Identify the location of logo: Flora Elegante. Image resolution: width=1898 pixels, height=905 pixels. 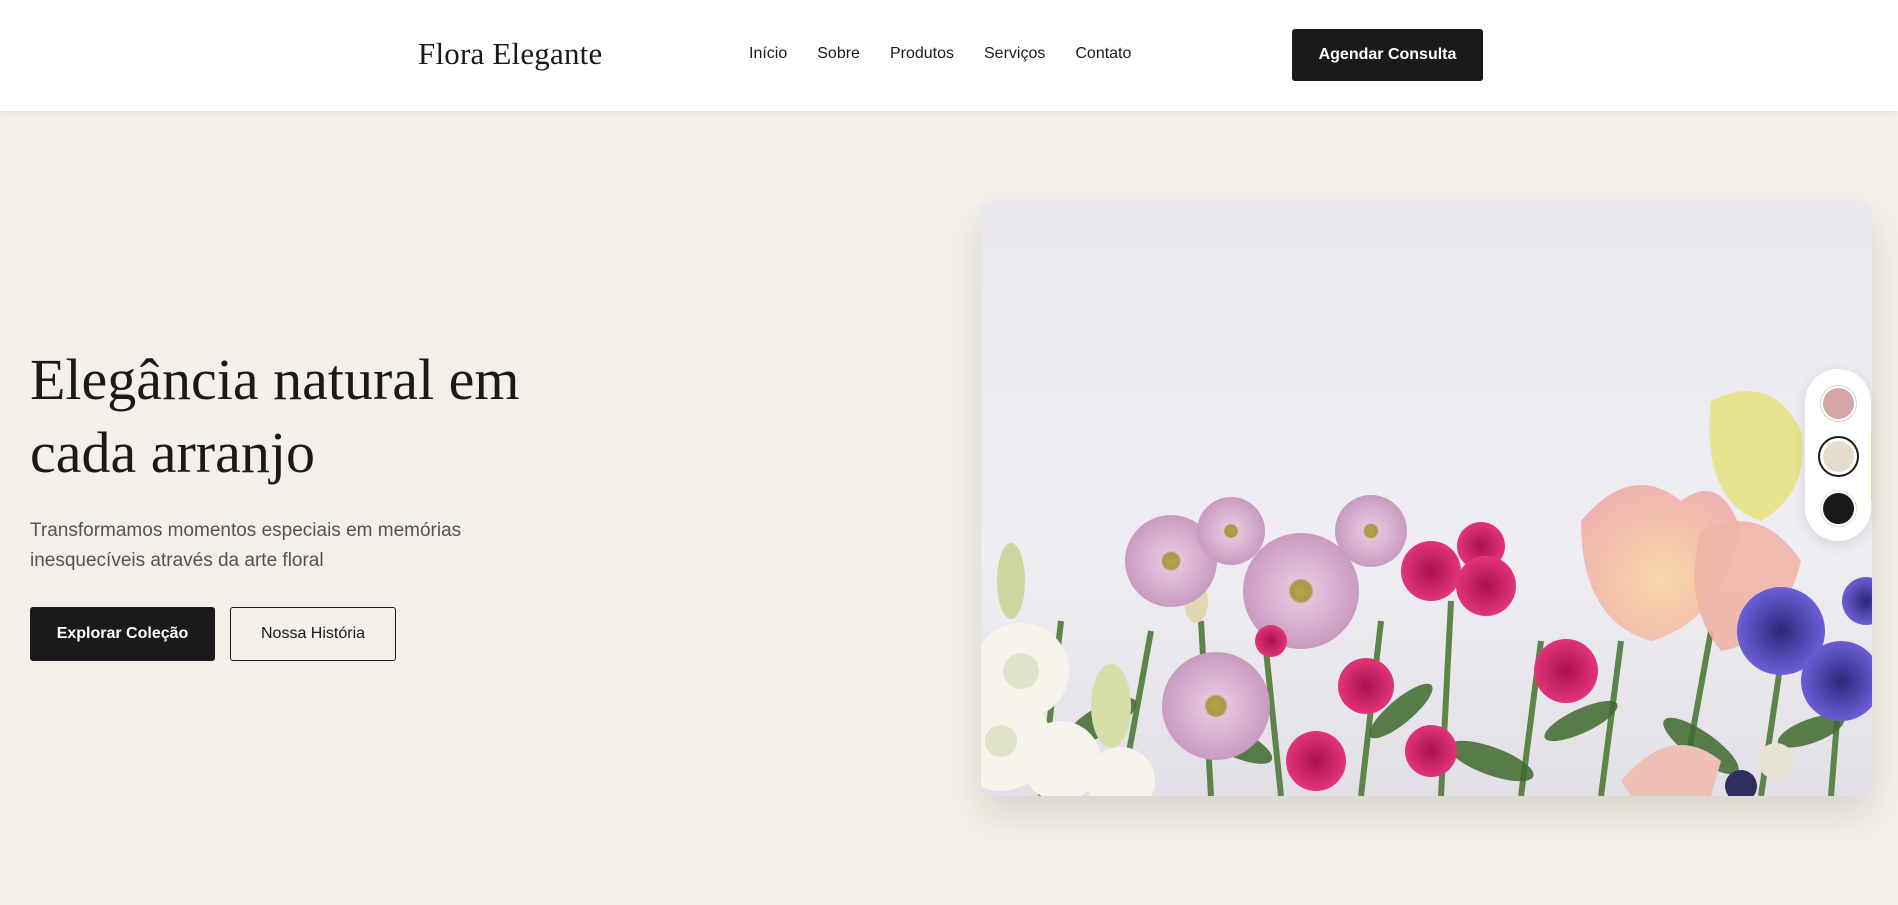
(510, 54).